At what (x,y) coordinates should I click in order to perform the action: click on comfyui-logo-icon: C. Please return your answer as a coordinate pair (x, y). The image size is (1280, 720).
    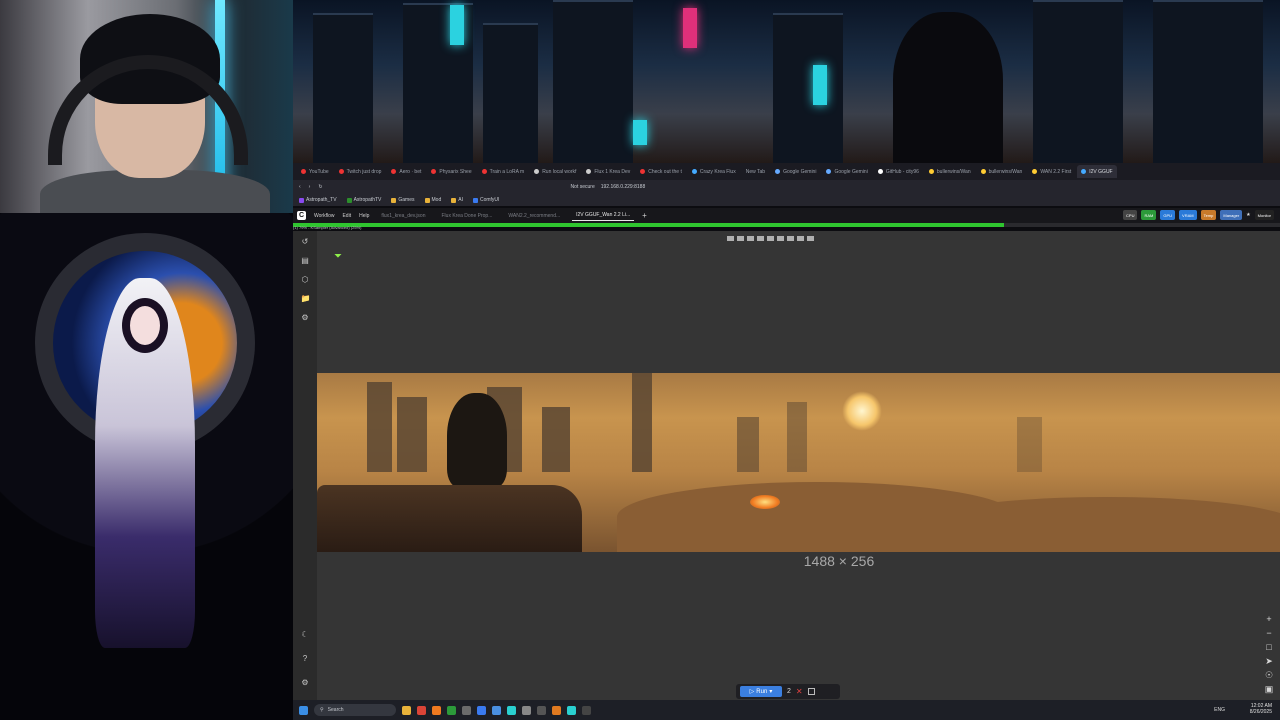
    Looking at the image, I should click on (301, 215).